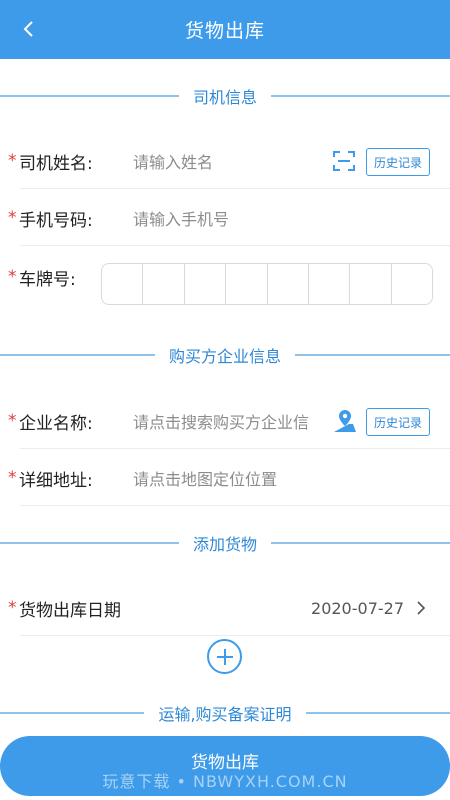 This screenshot has height=800, width=450. I want to click on chevron-left-icon, so click(28, 29).